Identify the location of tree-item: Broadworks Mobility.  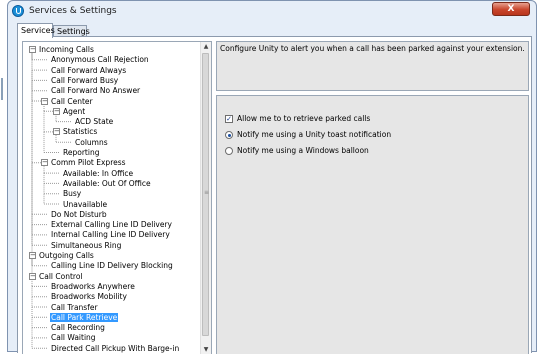
(89, 296).